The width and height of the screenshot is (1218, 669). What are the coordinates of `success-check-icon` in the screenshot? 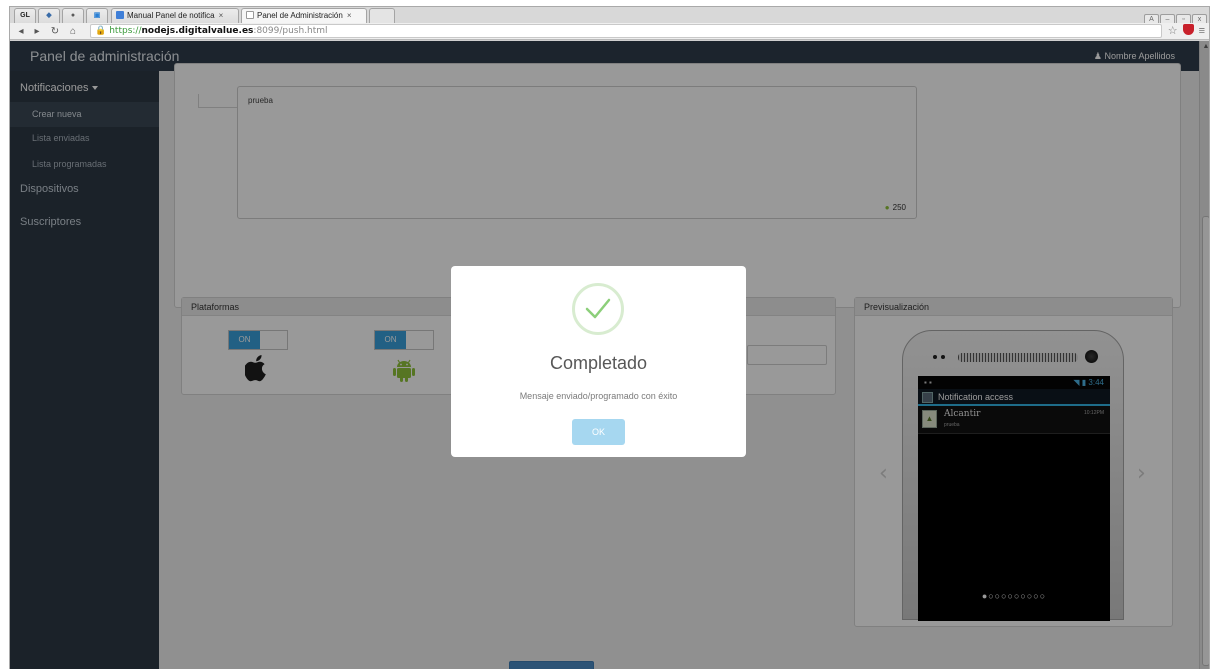 It's located at (598, 309).